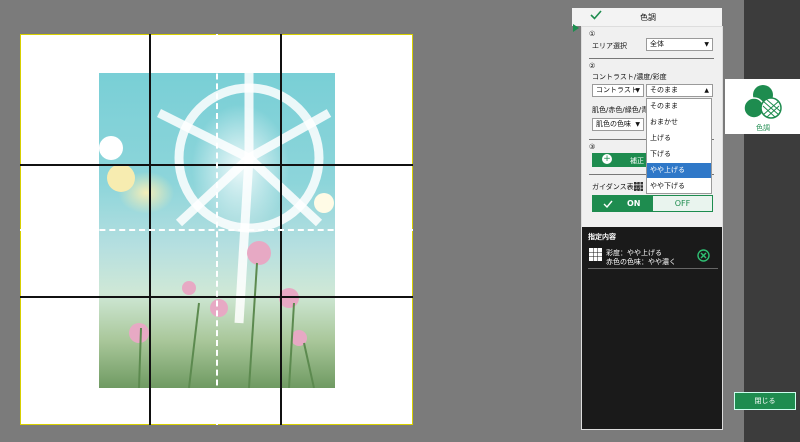 The width and height of the screenshot is (800, 442). What do you see at coordinates (679, 122) in the screenshot?
I see `dropdown-option: おまかせ` at bounding box center [679, 122].